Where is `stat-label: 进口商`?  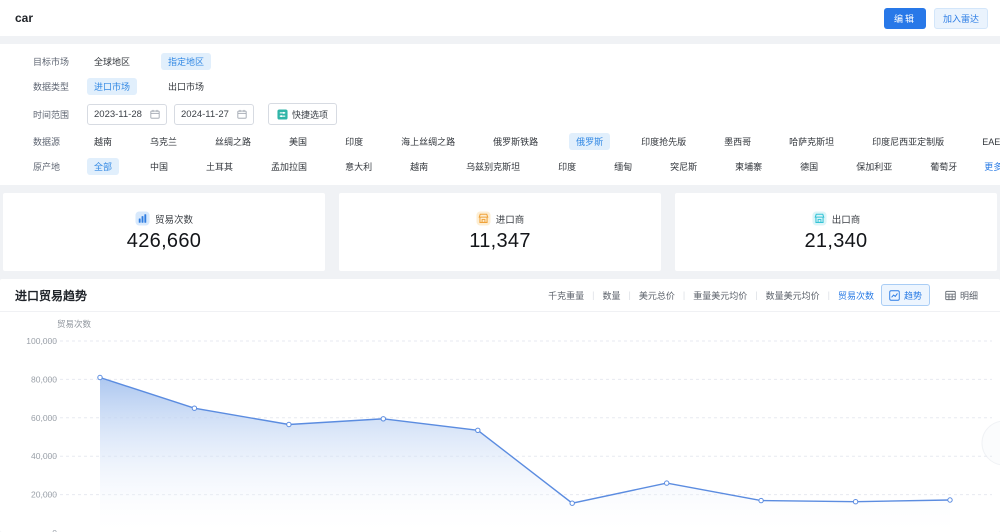 stat-label: 进口商 is located at coordinates (510, 220).